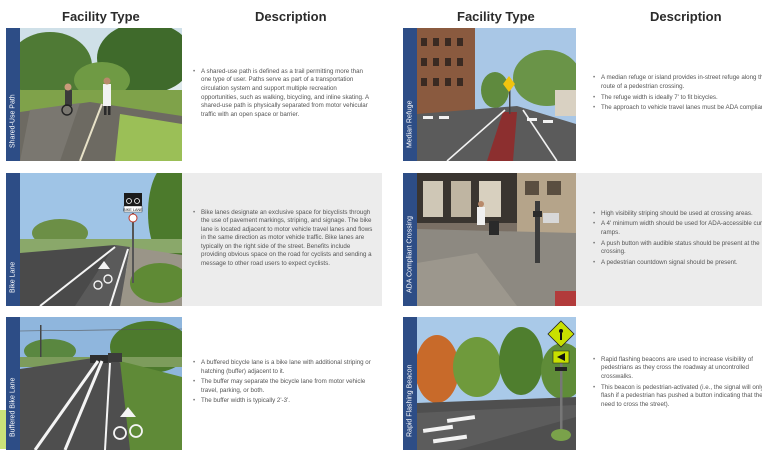  I want to click on bike-lane-sign-text: BIKE LANE, so click(133, 210).